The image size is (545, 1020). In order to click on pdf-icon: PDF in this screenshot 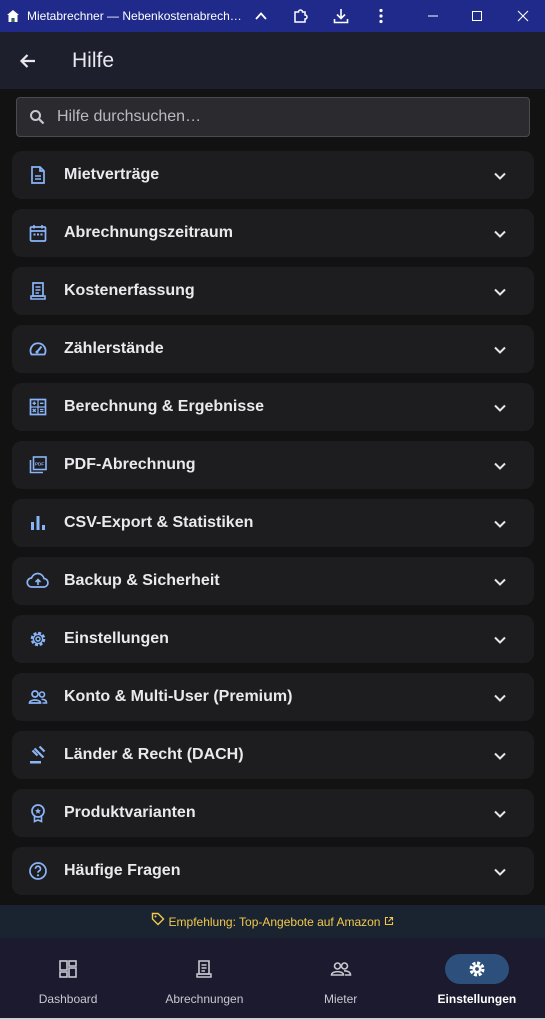, I will do `click(38, 465)`.